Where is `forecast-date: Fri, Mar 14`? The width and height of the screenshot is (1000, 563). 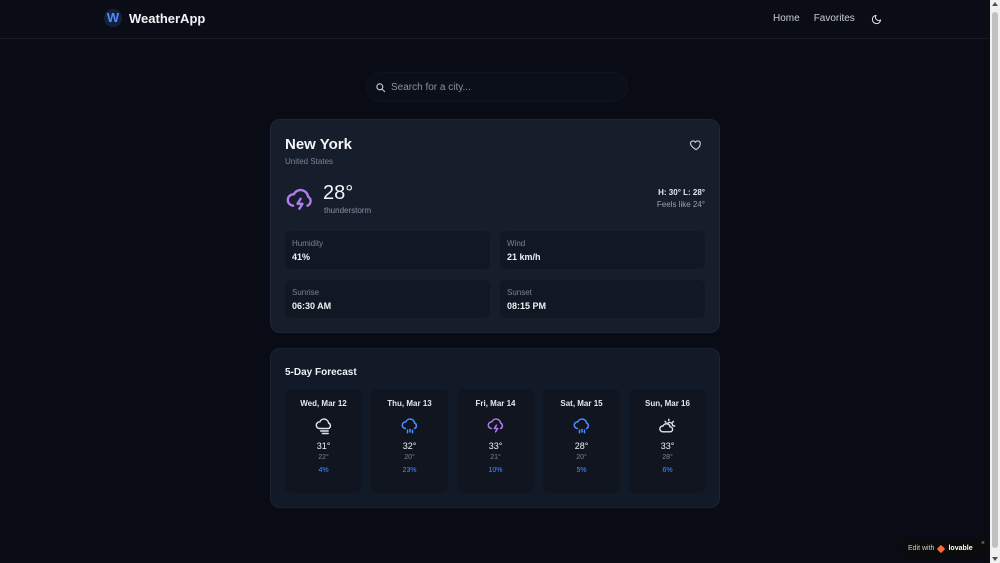 forecast-date: Fri, Mar 14 is located at coordinates (495, 403).